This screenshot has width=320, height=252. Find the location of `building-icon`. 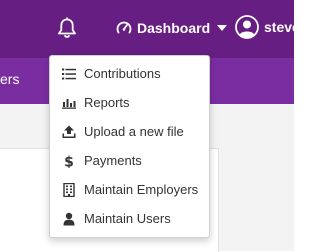

building-icon is located at coordinates (69, 189).